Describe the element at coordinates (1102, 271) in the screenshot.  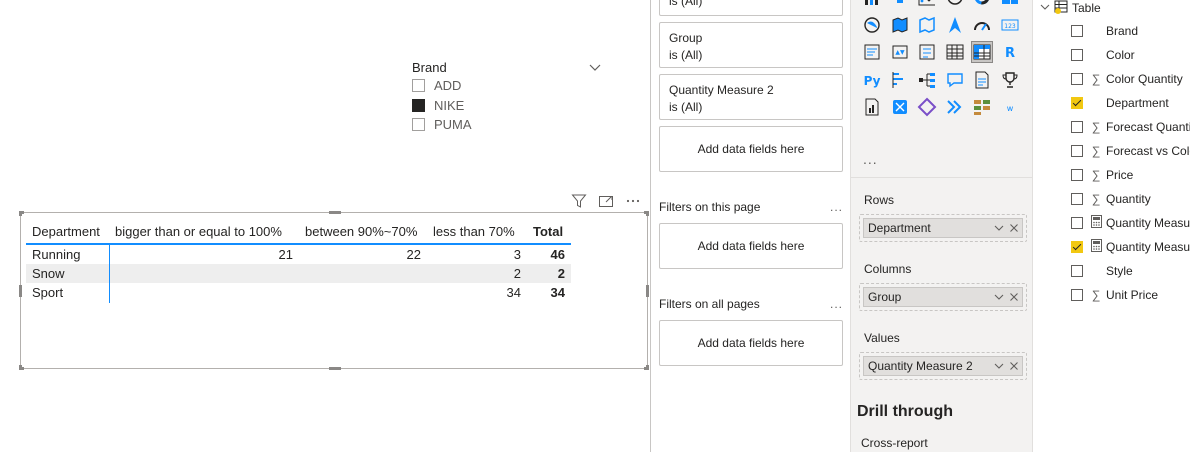
I see `field-item: Style` at that location.